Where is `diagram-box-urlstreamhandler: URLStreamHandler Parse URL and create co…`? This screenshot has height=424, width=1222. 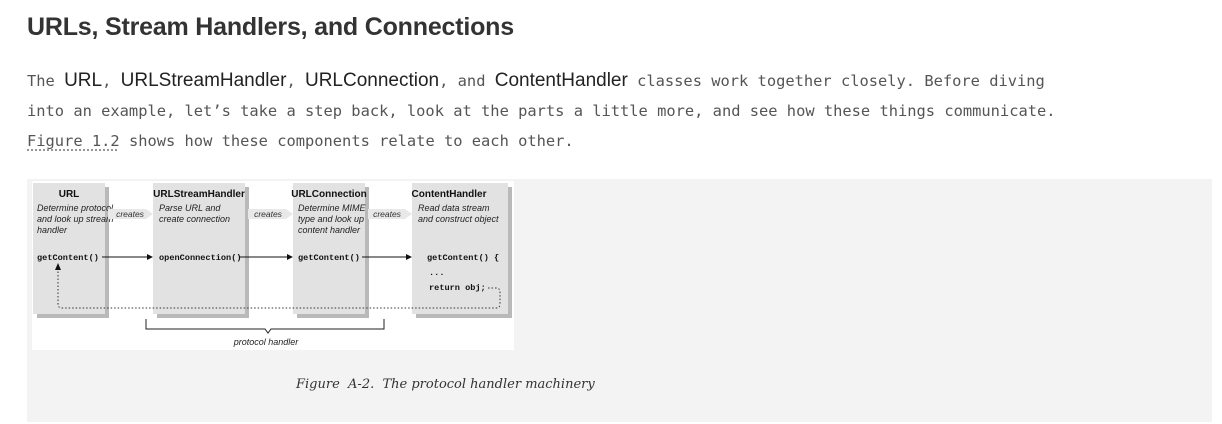 diagram-box-urlstreamhandler: URLStreamHandler Parse URL and create co… is located at coordinates (201, 250).